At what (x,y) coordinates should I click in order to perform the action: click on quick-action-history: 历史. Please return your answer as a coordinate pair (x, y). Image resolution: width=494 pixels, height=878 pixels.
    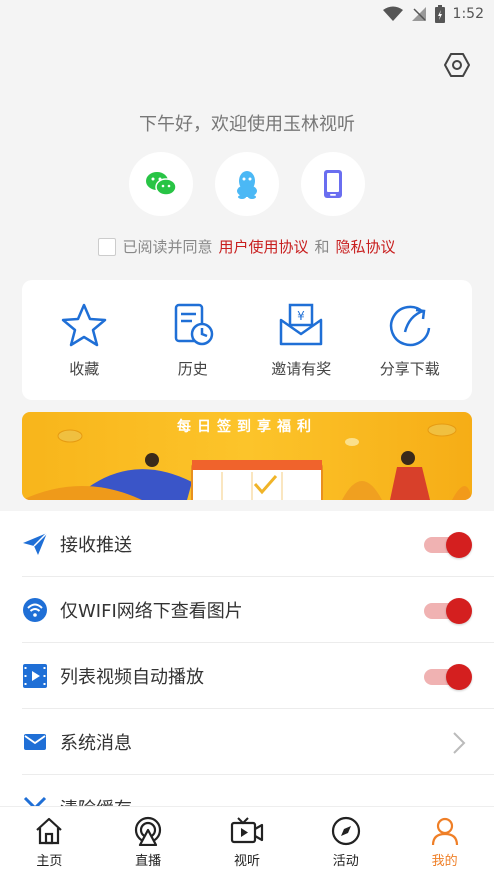
    Looking at the image, I should click on (193, 340).